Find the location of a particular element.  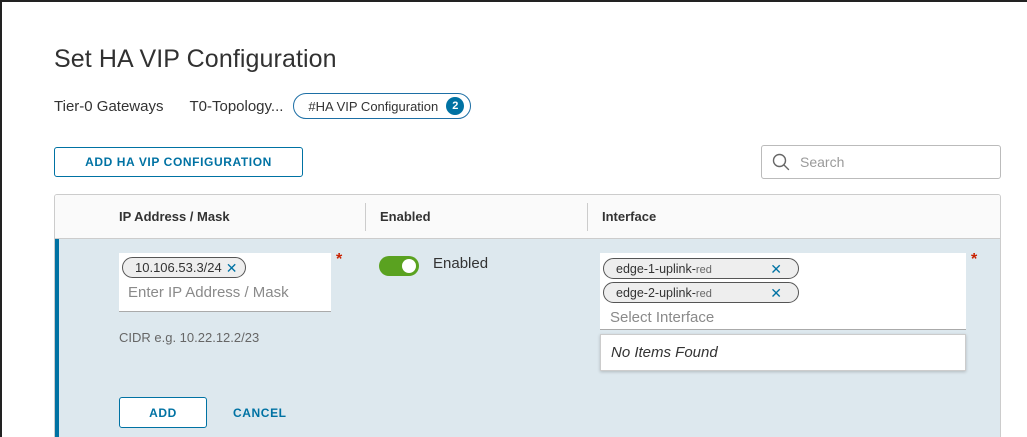

column-header-interface: Interface is located at coordinates (629, 216).